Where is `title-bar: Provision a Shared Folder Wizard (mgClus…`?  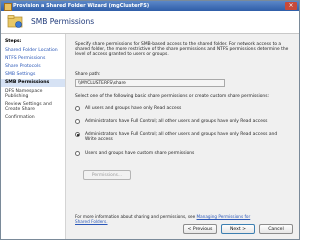 title-bar: Provision a Shared Folder Wizard (mgClus… is located at coordinates (150, 6).